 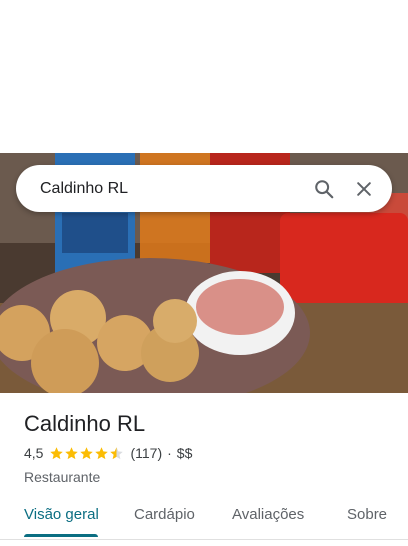 I want to click on price-level: $$, so click(x=184, y=453).